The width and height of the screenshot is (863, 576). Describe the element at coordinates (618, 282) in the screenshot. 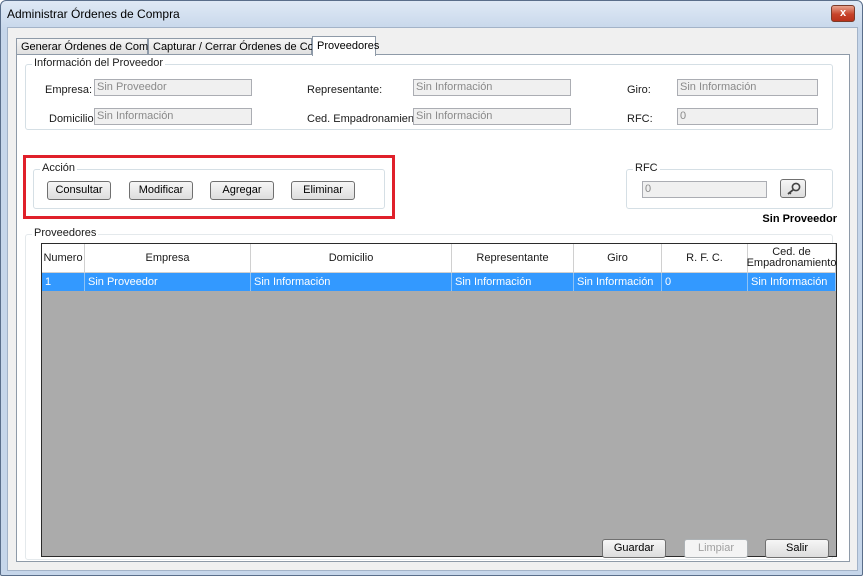

I see `cell-giro: Sin Información` at that location.